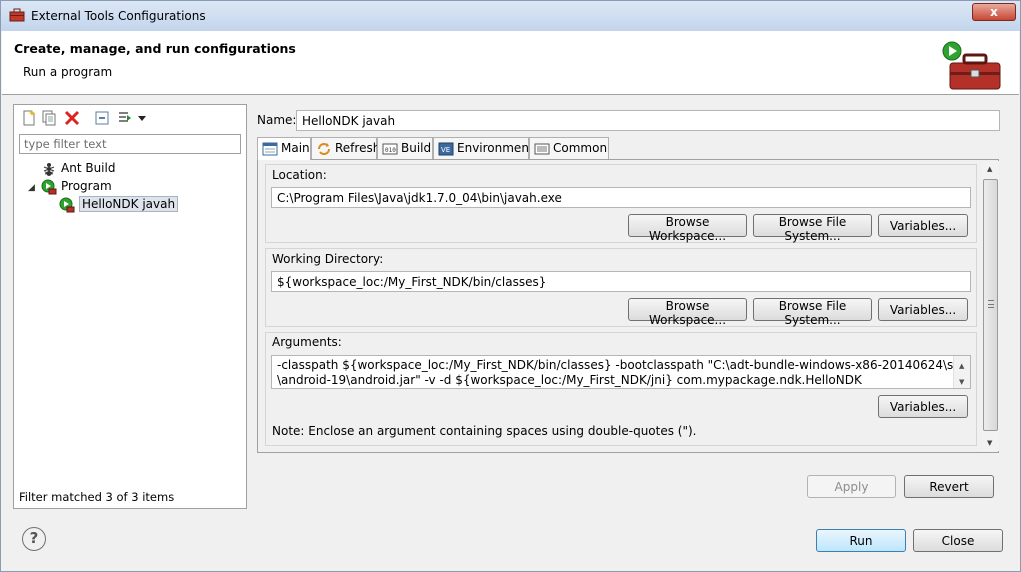  Describe the element at coordinates (621, 281) in the screenshot. I see `working-directory-input` at that location.